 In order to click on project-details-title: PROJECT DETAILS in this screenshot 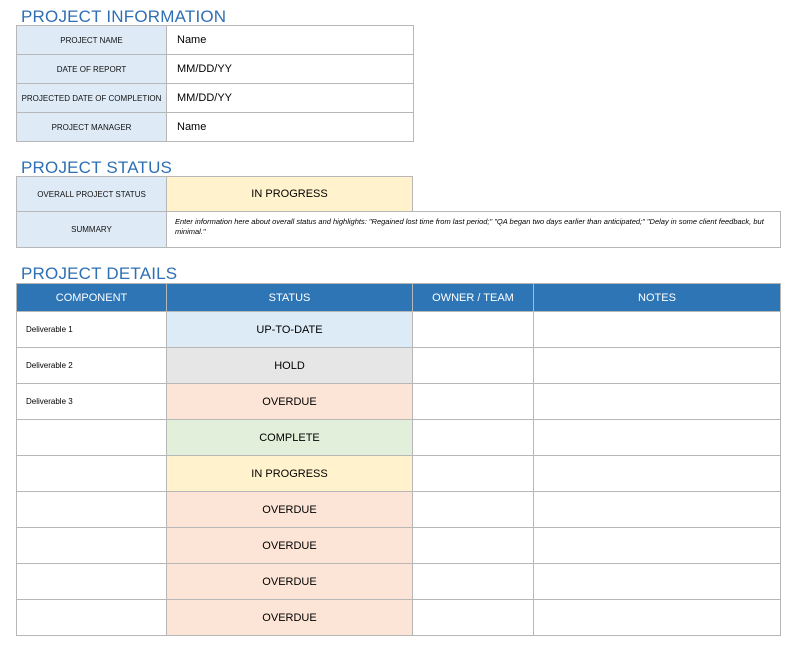, I will do `click(99, 273)`.